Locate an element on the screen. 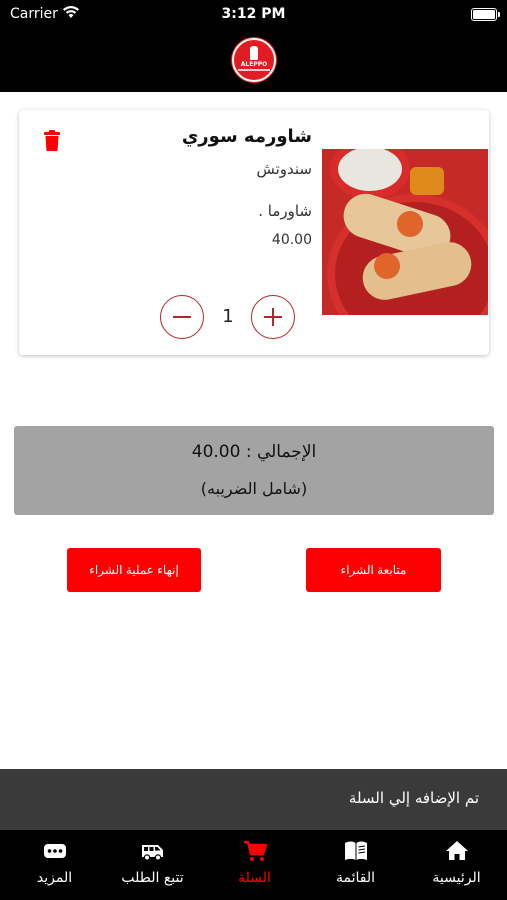  tab-cart: السلة is located at coordinates (254, 865).